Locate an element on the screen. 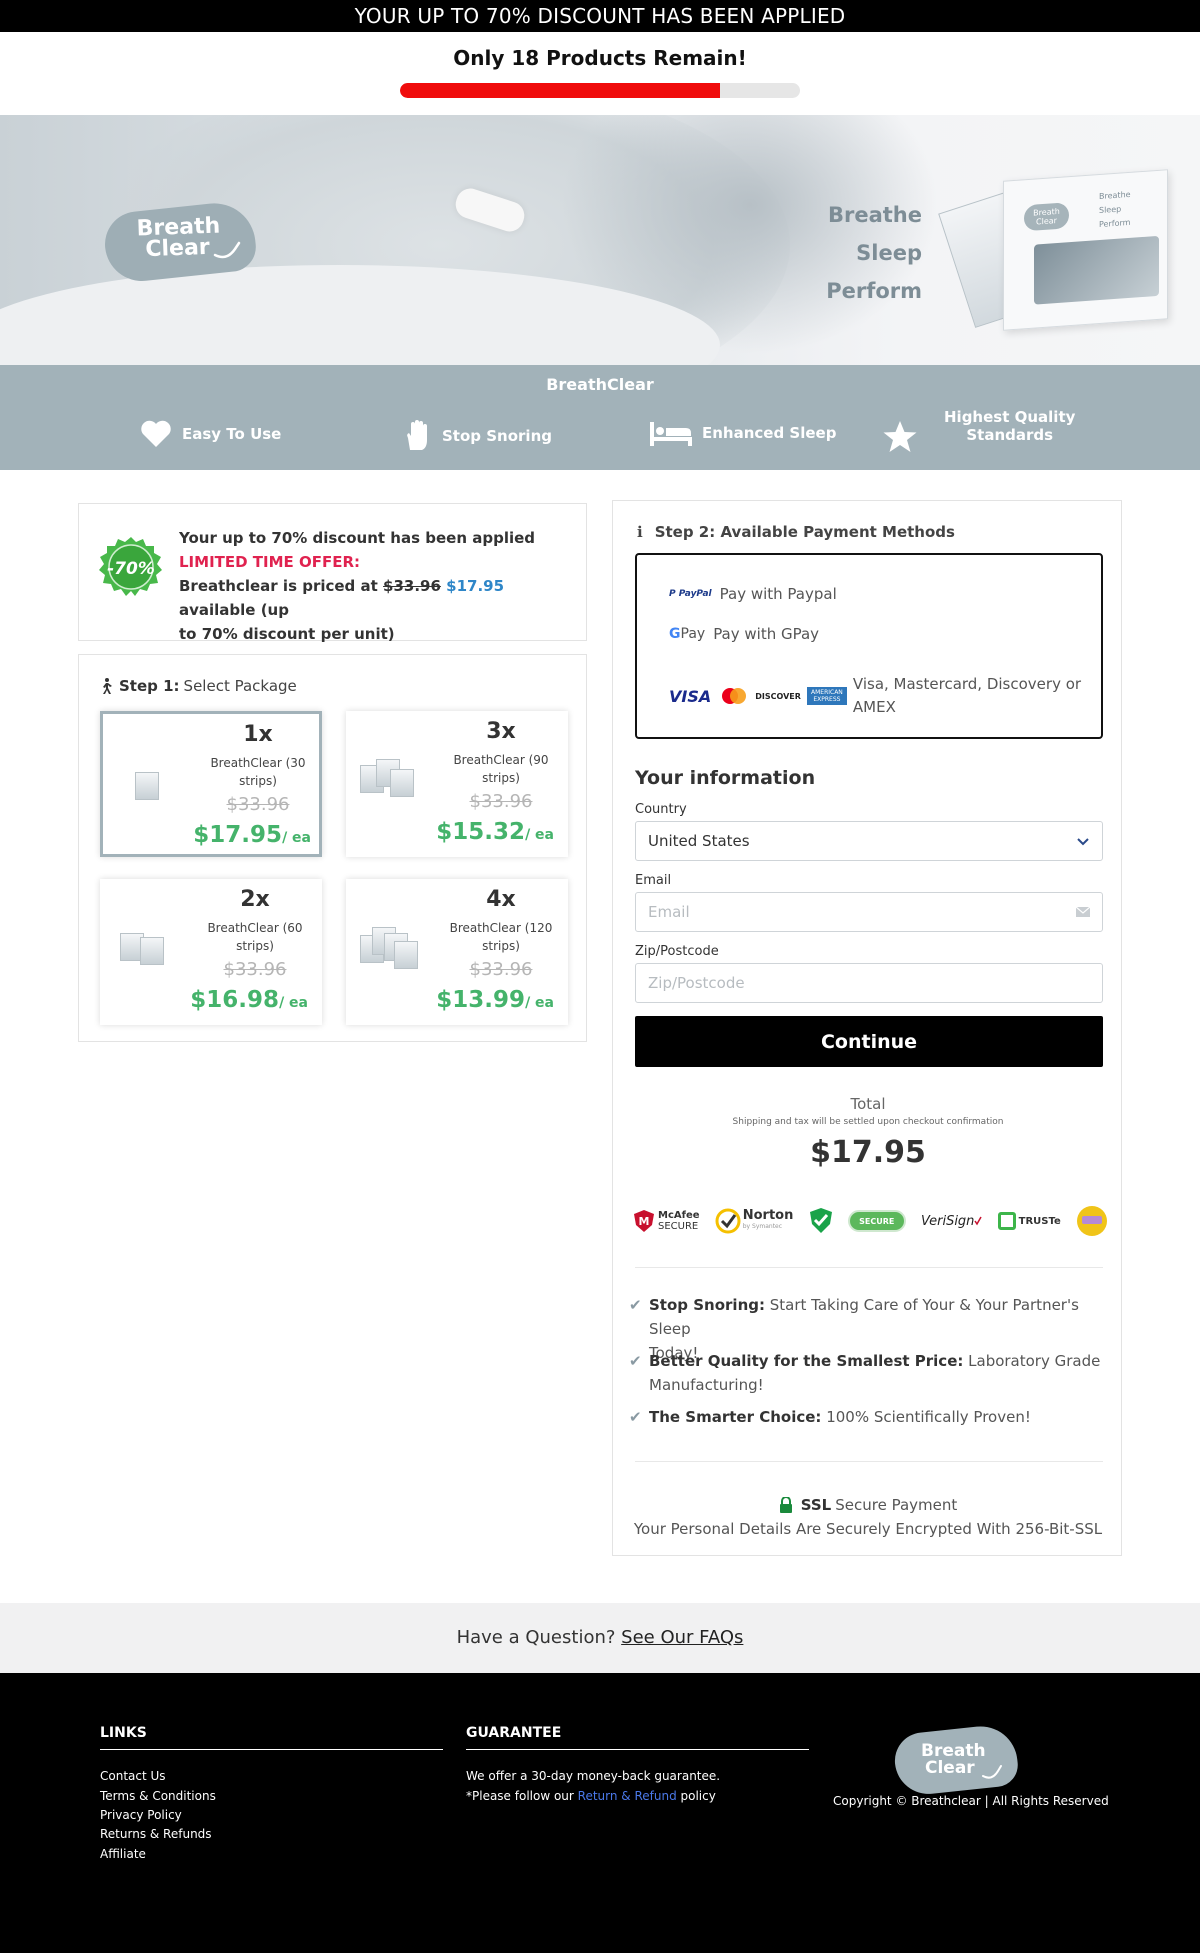 Image resolution: width=1200 pixels, height=1953 pixels. country-label: Country is located at coordinates (661, 809).